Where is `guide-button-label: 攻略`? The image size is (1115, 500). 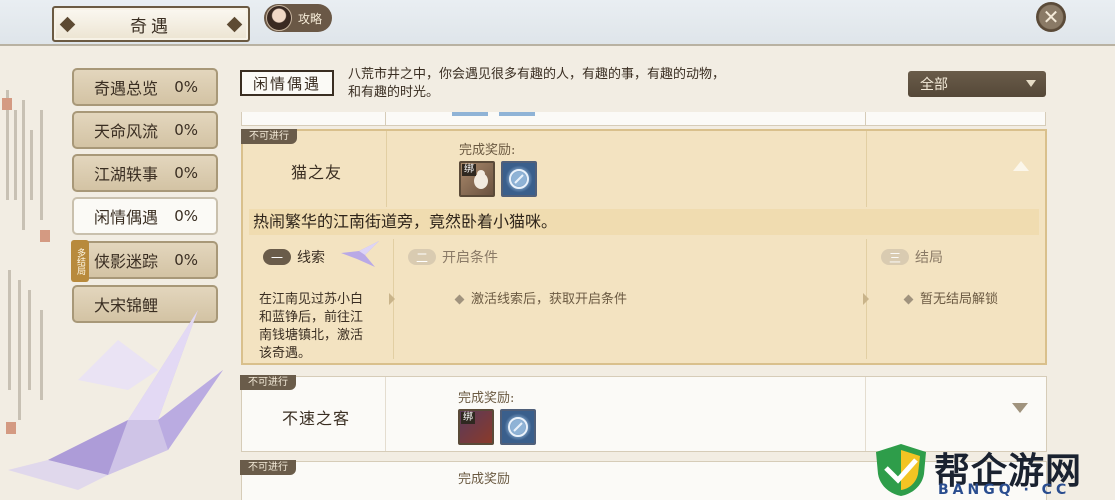 guide-button-label: 攻略 is located at coordinates (310, 18).